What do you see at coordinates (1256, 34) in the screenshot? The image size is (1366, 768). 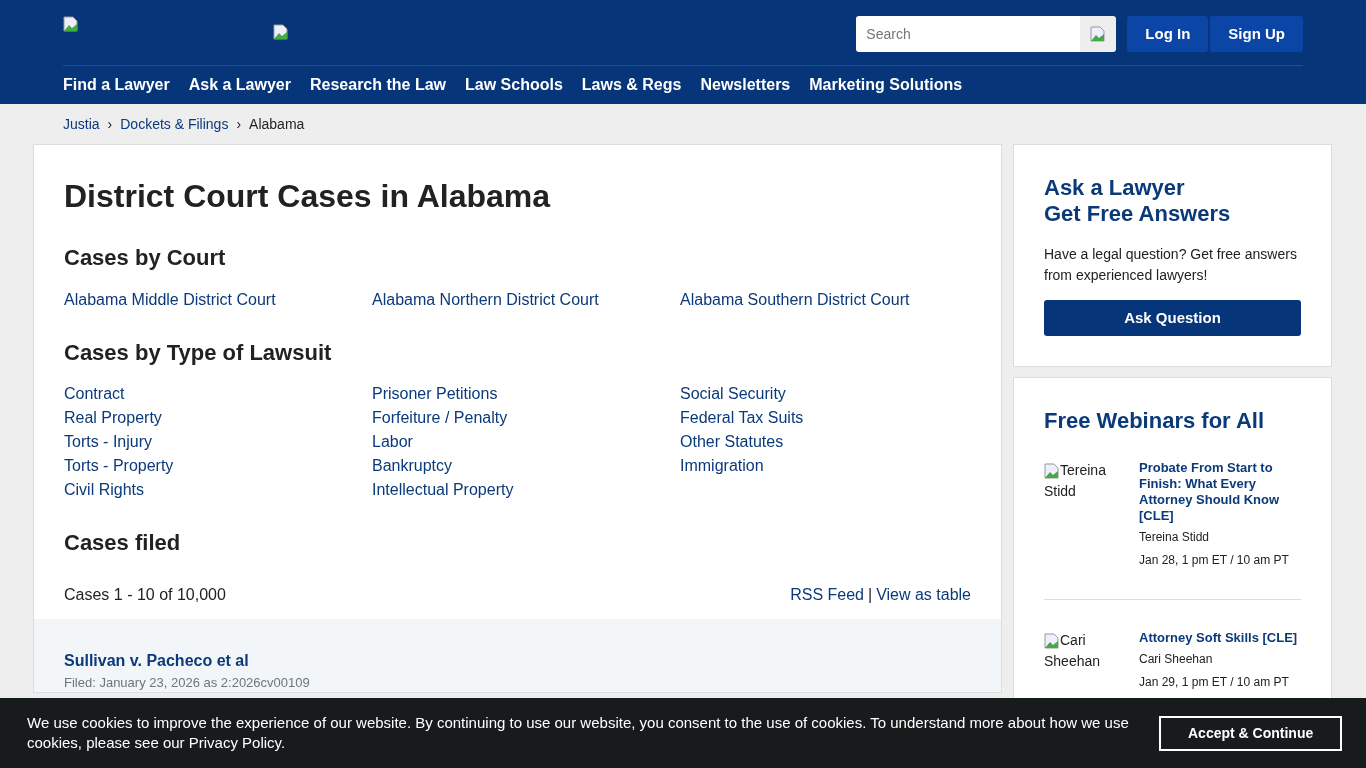 I see `account-button: Sign Up` at bounding box center [1256, 34].